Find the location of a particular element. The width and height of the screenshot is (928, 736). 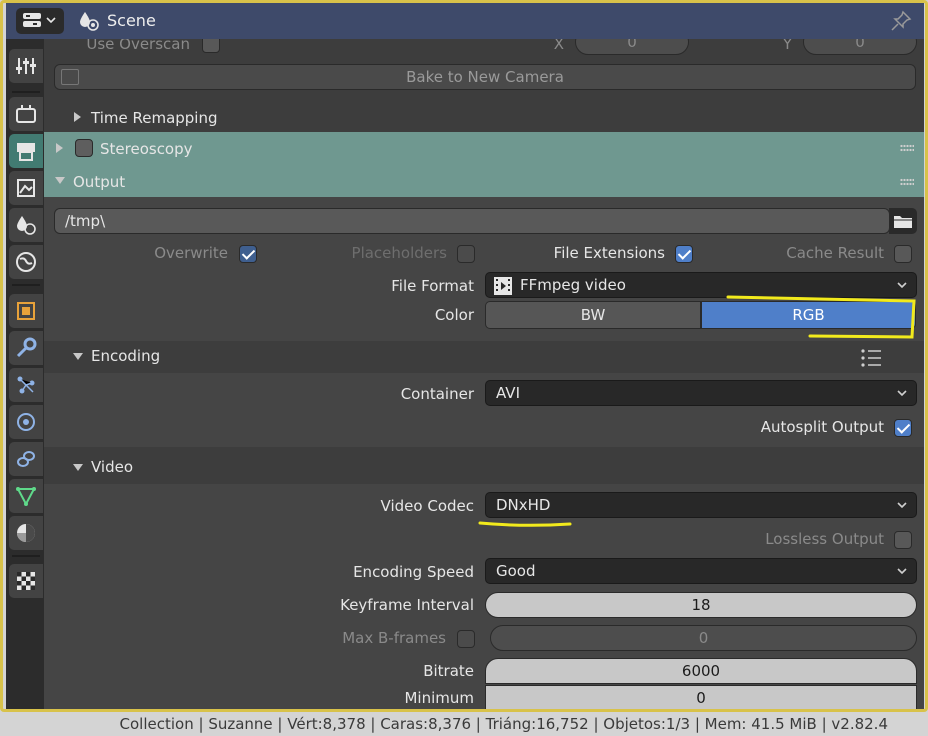

editor-type-icon is located at coordinates (39, 20).